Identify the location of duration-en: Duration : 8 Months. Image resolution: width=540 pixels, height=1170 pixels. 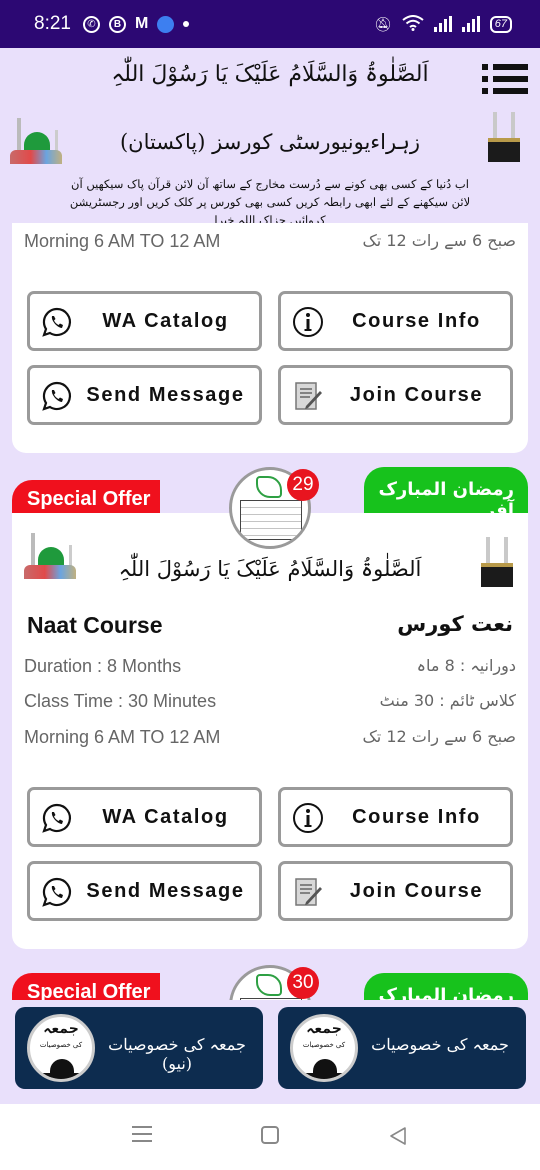
(103, 666).